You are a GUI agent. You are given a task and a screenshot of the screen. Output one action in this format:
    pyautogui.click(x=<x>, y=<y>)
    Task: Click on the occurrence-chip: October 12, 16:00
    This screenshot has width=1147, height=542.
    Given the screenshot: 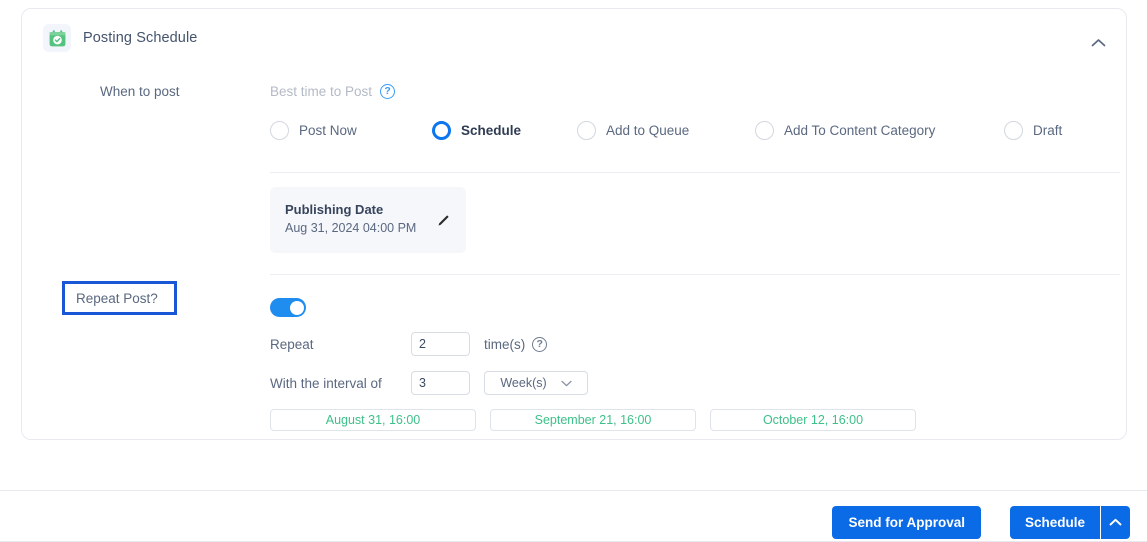 What is the action you would take?
    pyautogui.click(x=813, y=420)
    